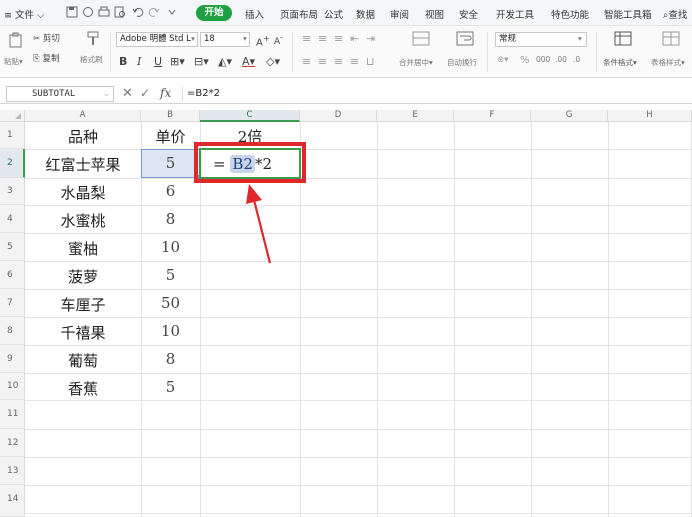 The image size is (692, 517). Describe the element at coordinates (72, 12) in the screenshot. I see `save-icon` at that location.